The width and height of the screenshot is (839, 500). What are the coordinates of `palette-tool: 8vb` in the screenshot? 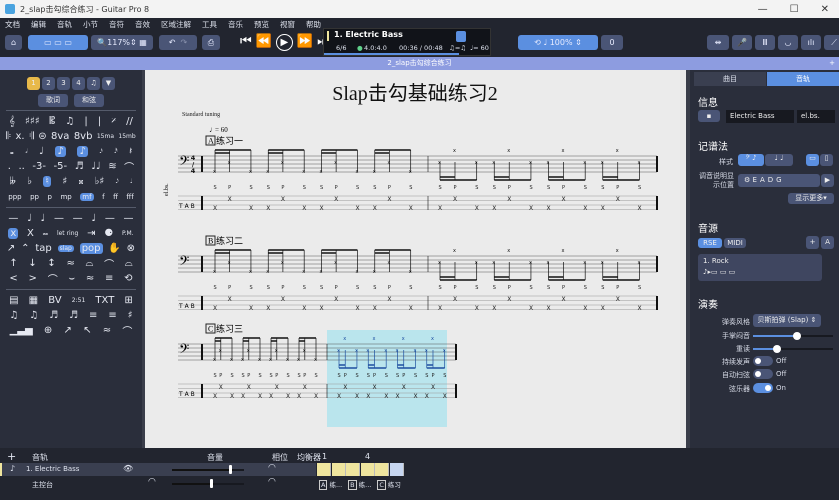 It's located at (83, 136).